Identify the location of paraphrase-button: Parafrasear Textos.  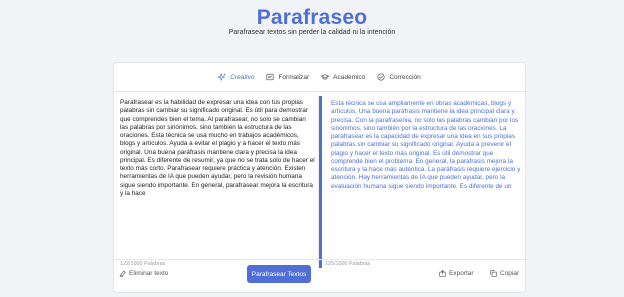
(279, 274).